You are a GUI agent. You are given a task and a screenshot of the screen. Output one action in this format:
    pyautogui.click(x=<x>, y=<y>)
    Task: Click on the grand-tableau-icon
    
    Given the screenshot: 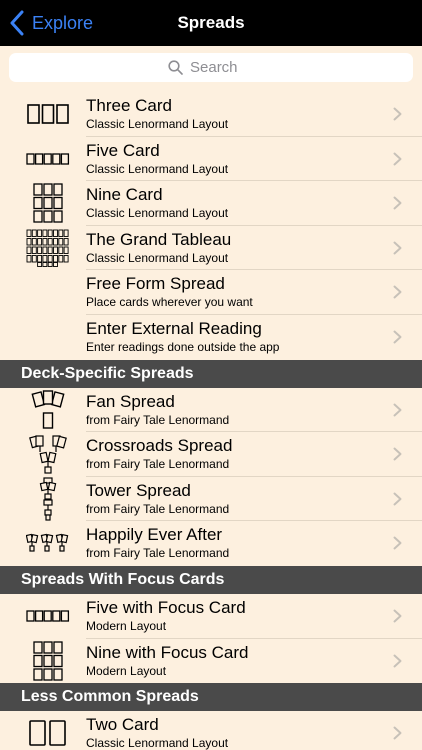 What is the action you would take?
    pyautogui.click(x=48, y=248)
    